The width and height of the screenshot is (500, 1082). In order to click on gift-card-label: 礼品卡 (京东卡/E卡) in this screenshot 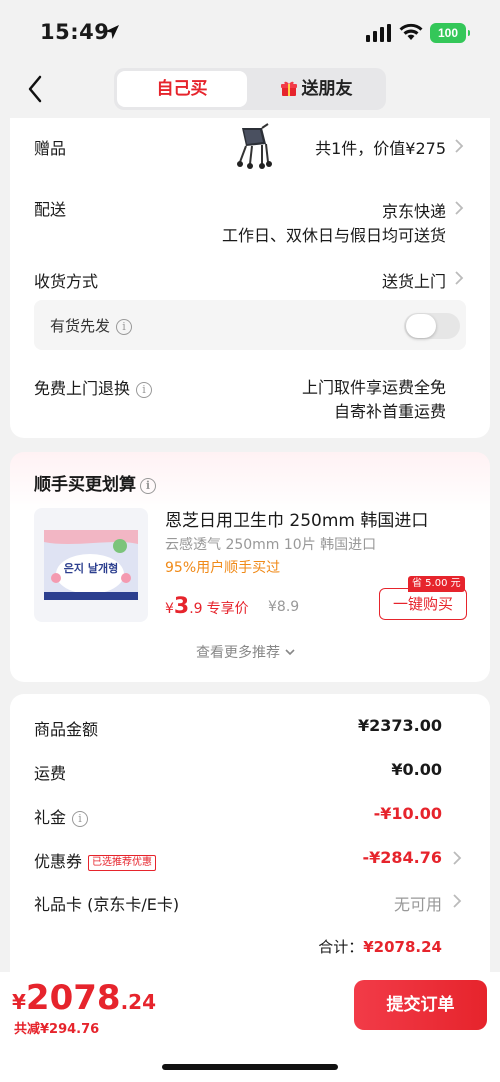, I will do `click(107, 904)`.